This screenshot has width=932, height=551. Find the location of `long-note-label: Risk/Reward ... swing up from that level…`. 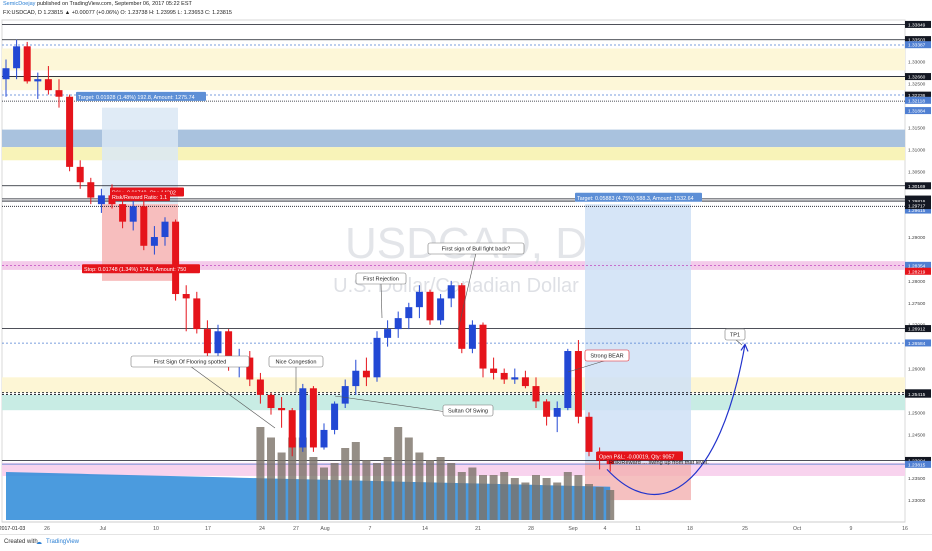

long-note-label: Risk/Reward ... swing up from that level… is located at coordinates (659, 463).